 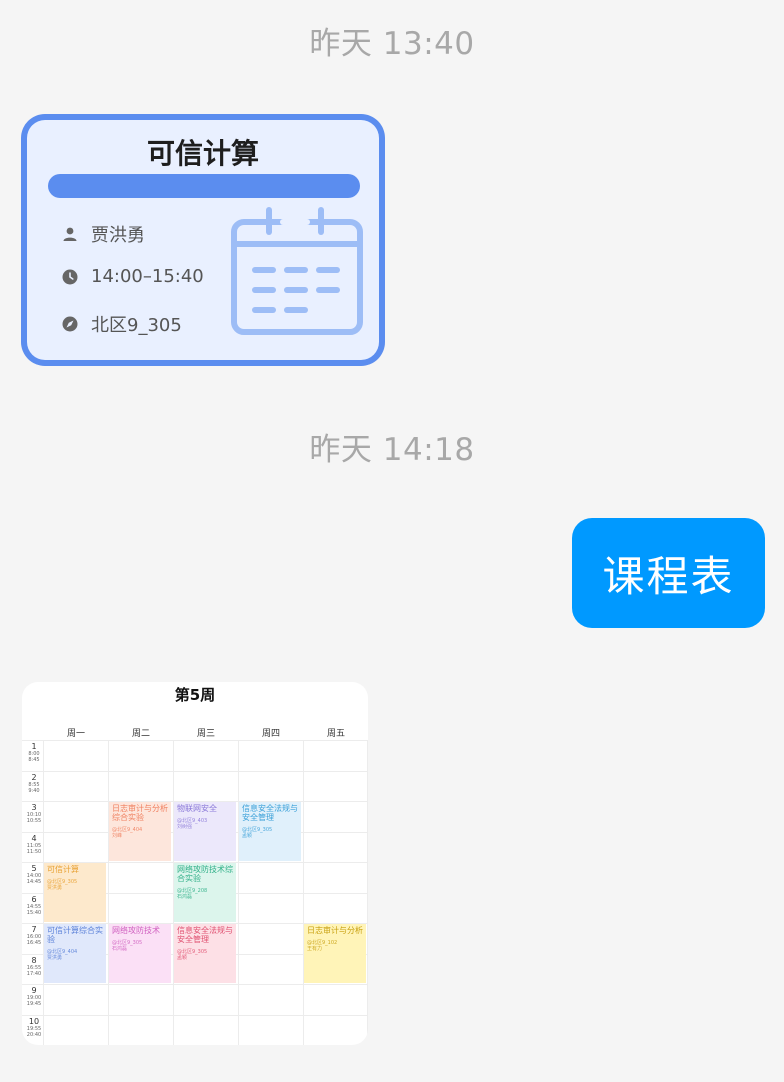 I want to click on course-name: 可信计算综合实验, so click(x=75, y=935).